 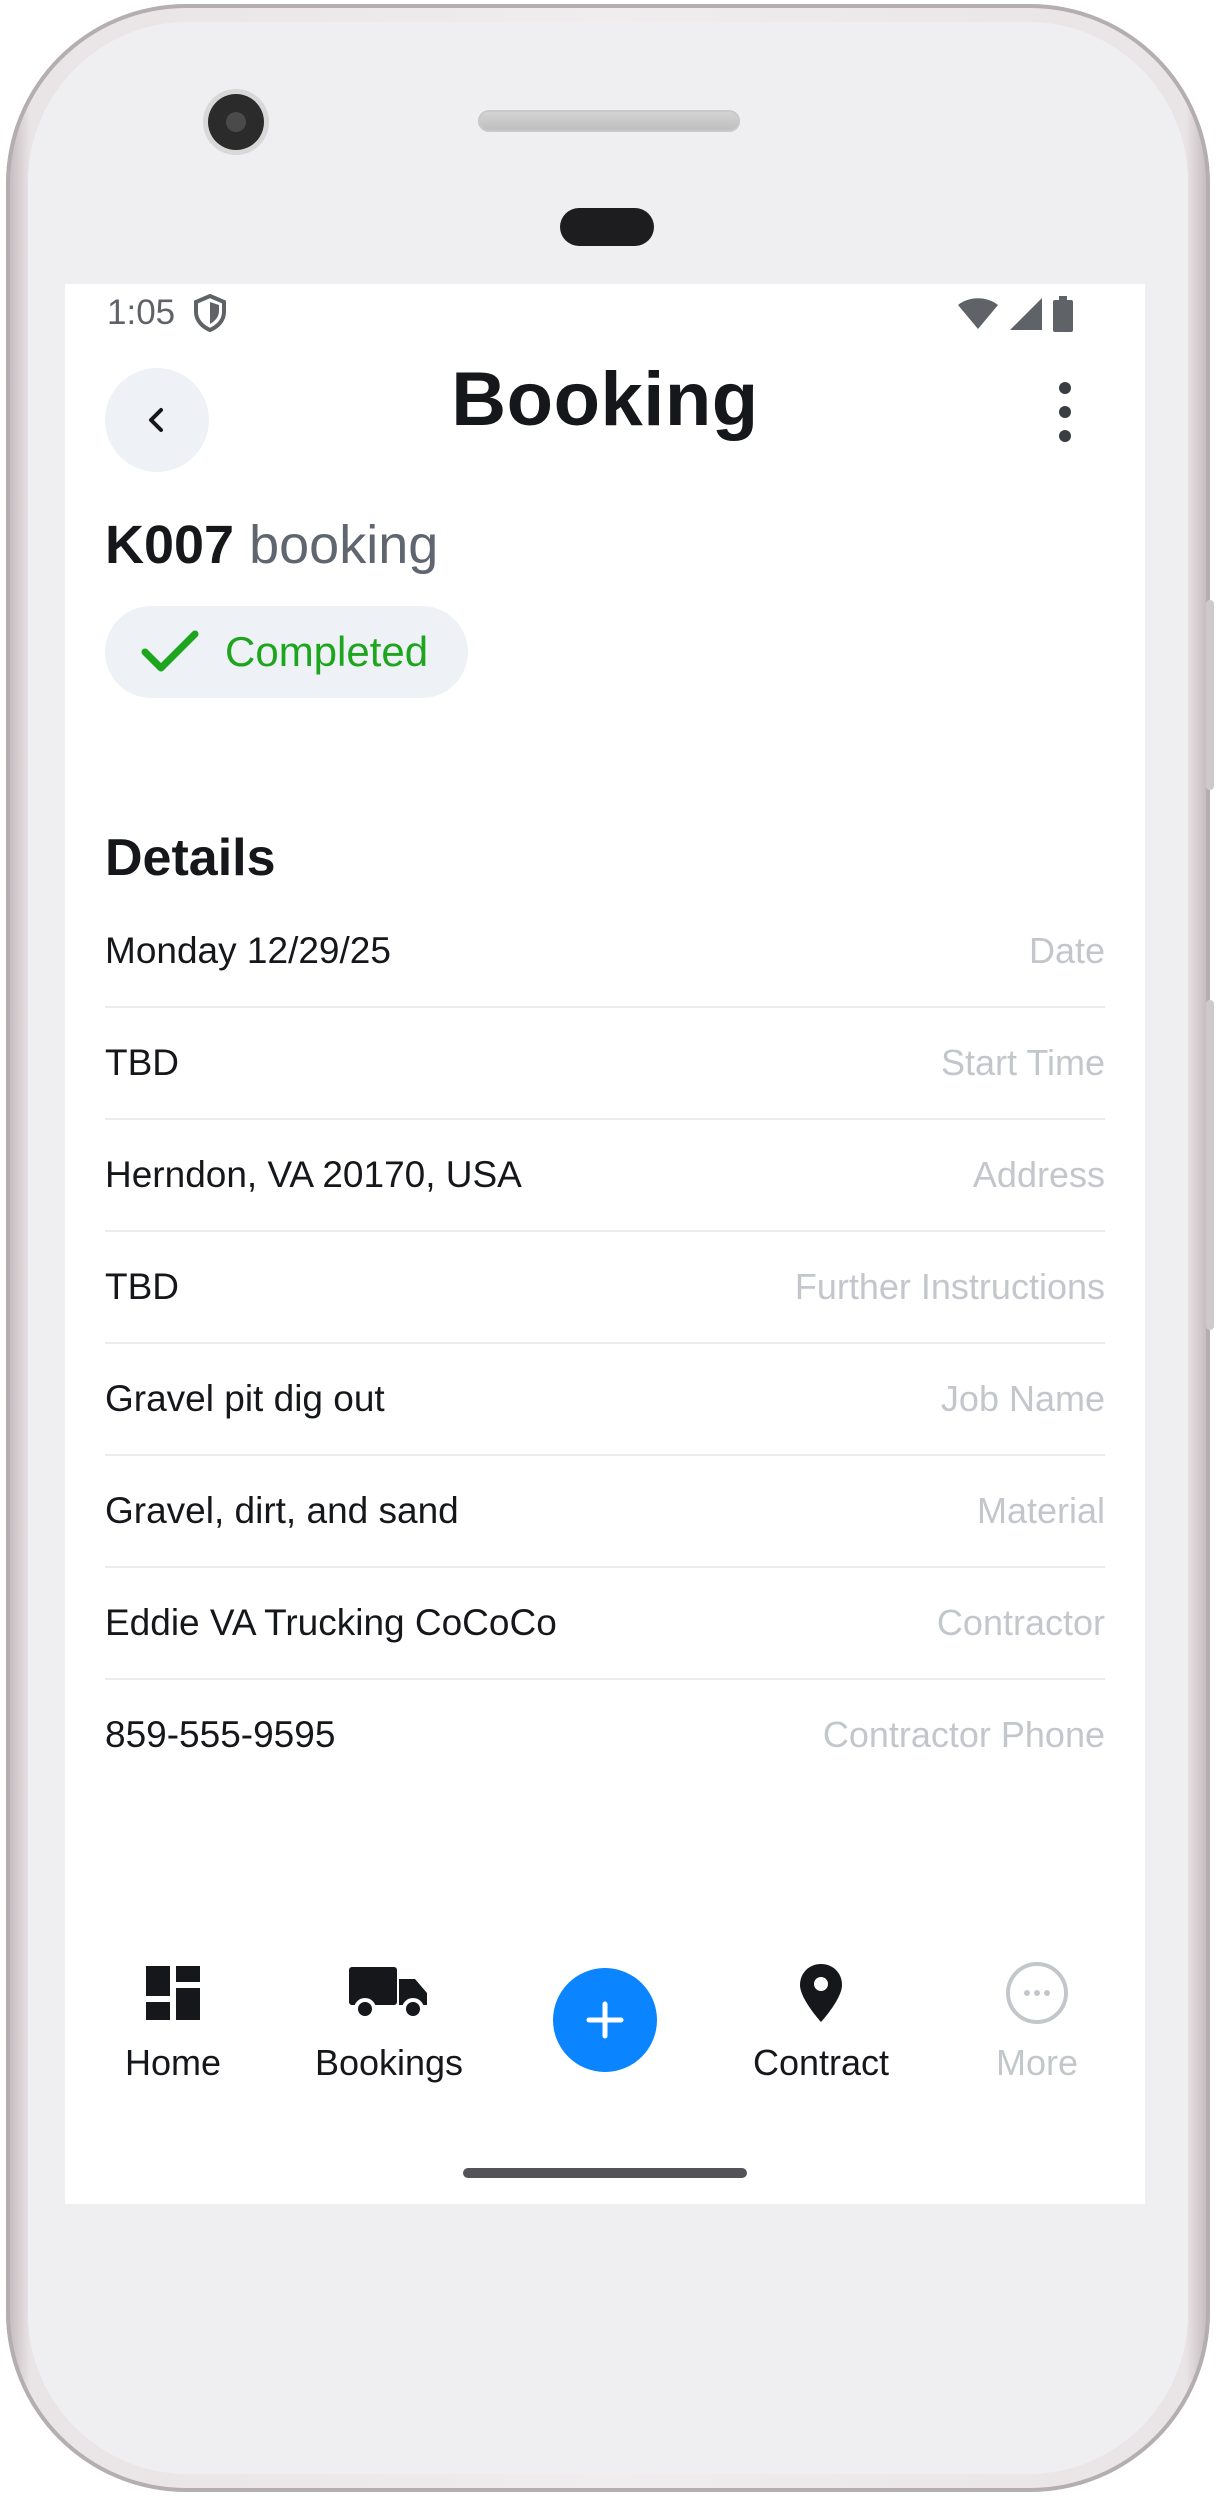 What do you see at coordinates (978, 313) in the screenshot?
I see `wifi-icon` at bounding box center [978, 313].